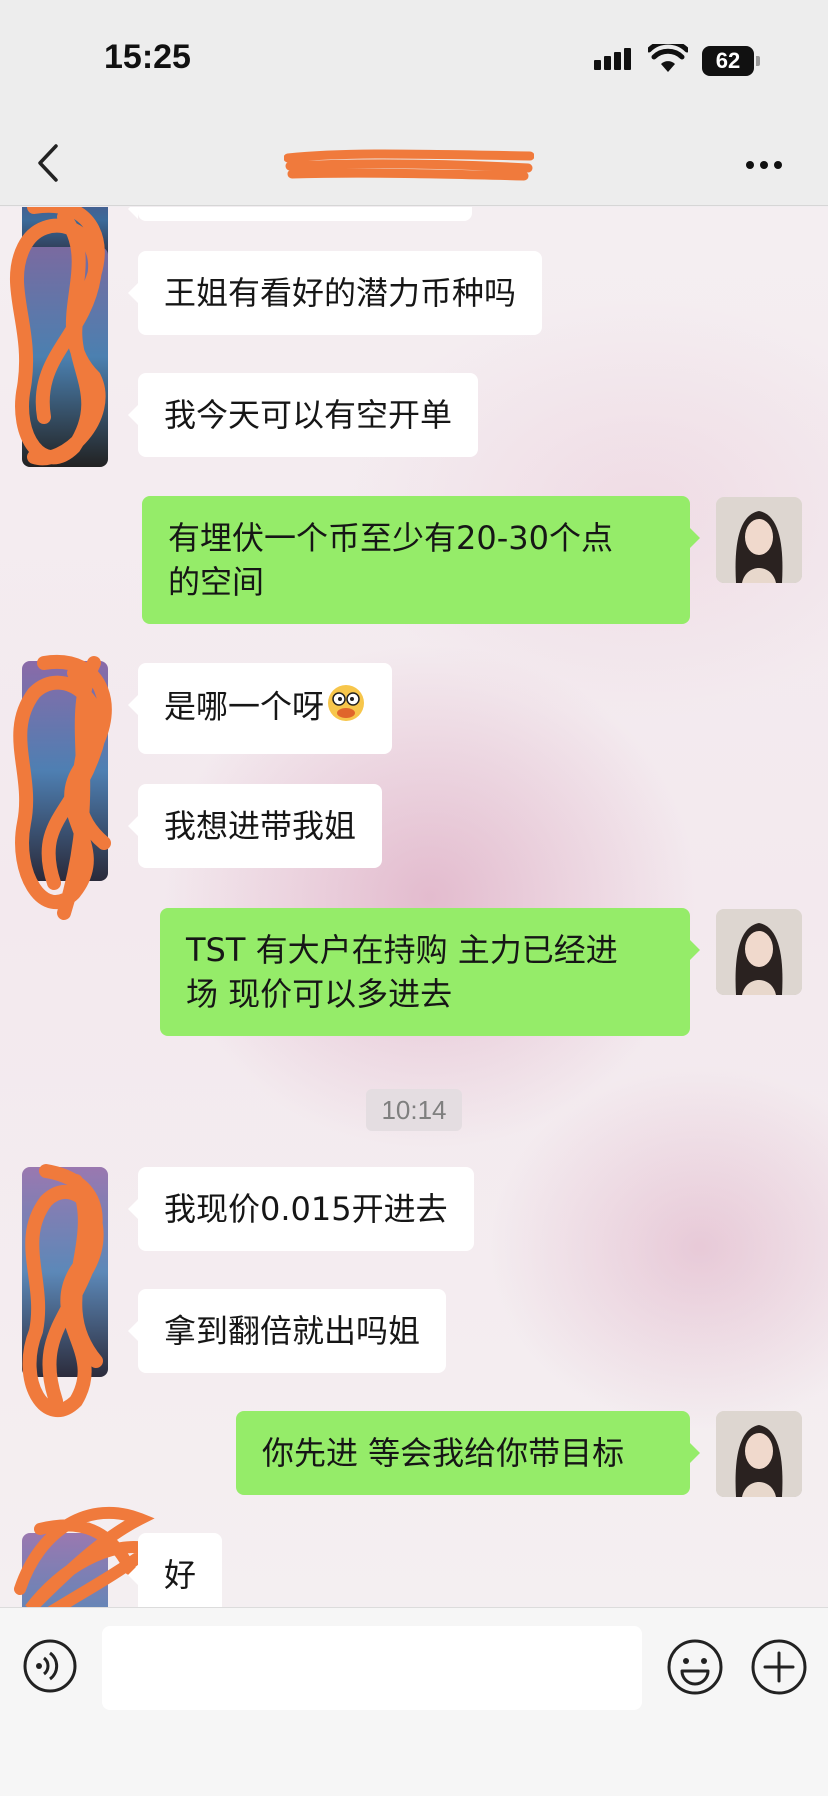 The height and width of the screenshot is (1796, 828). I want to click on redacted-chat-title, so click(409, 165).